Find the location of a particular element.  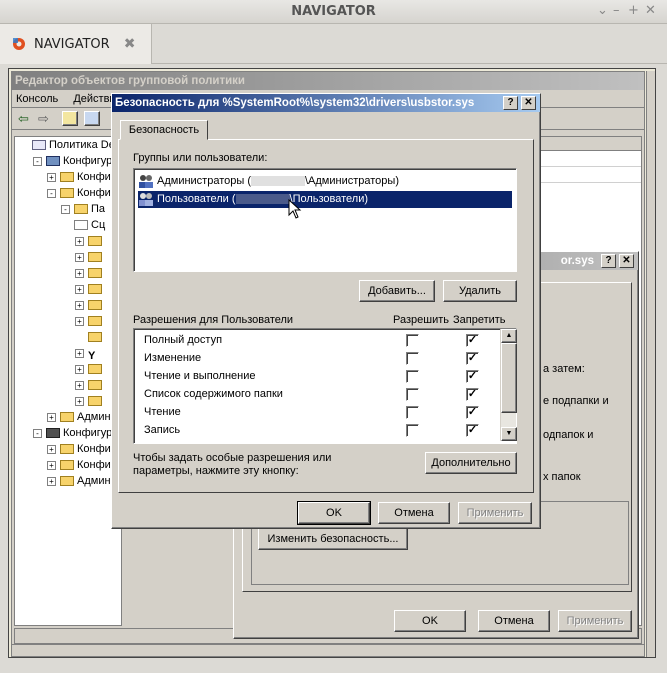

remote-scrollbar is located at coordinates (650, 364).